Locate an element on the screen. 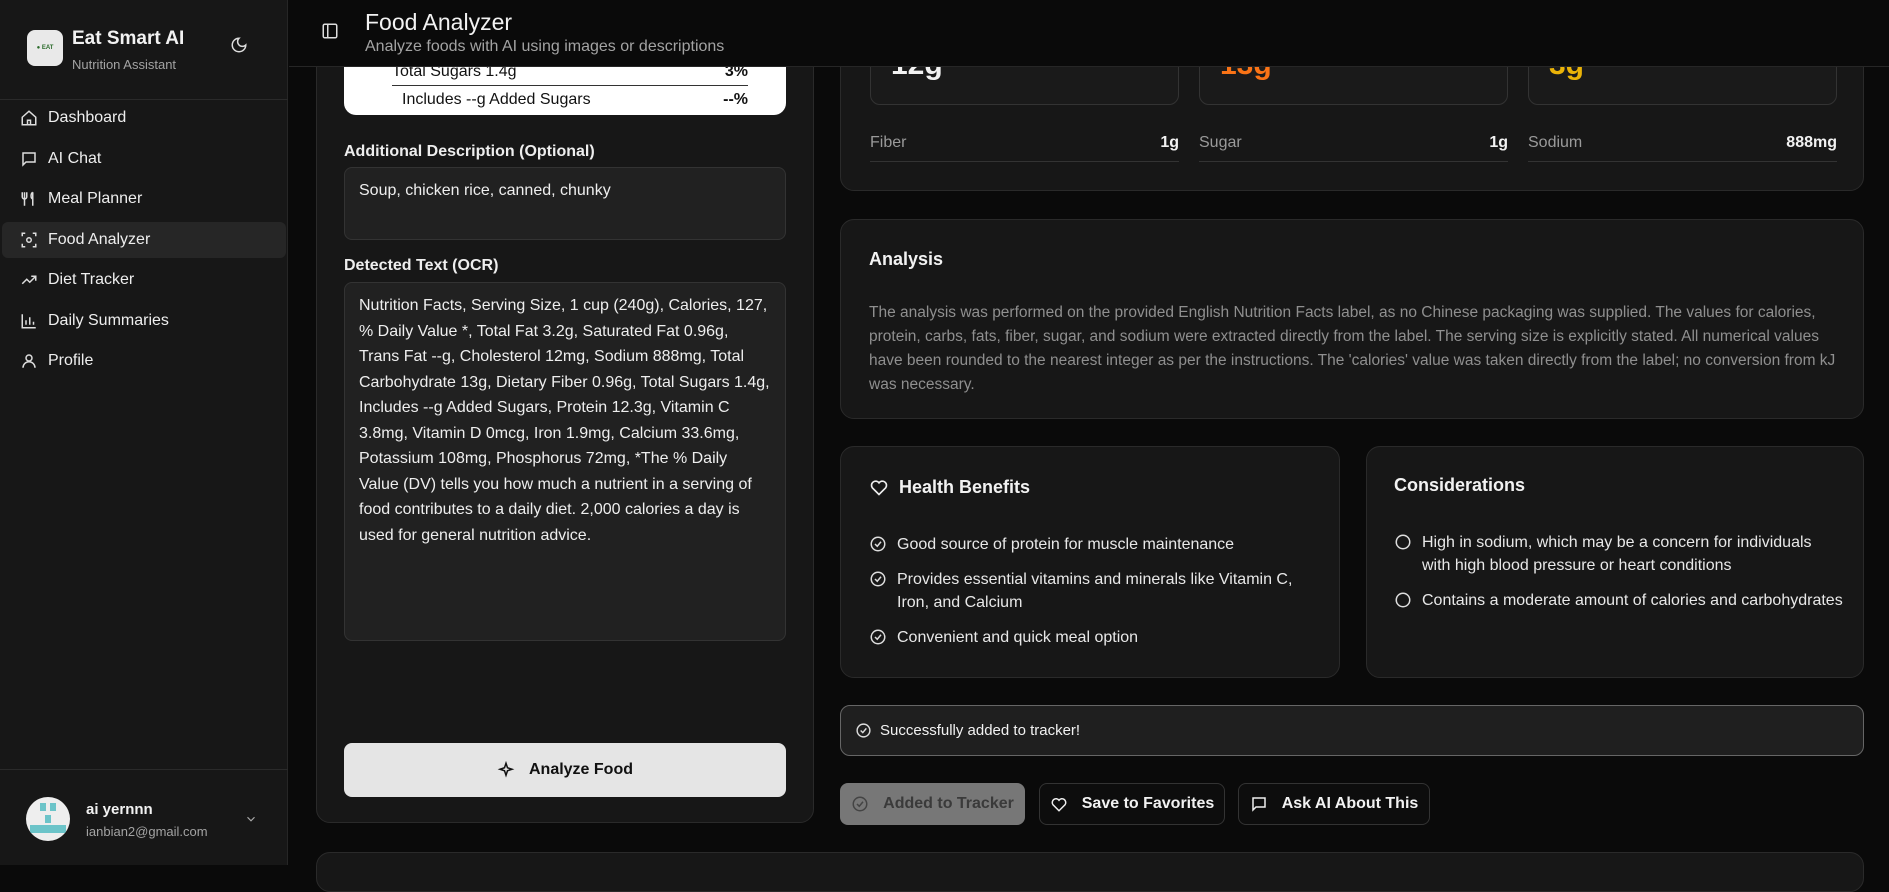  user-email: ianbian2@gmail.com is located at coordinates (147, 831).